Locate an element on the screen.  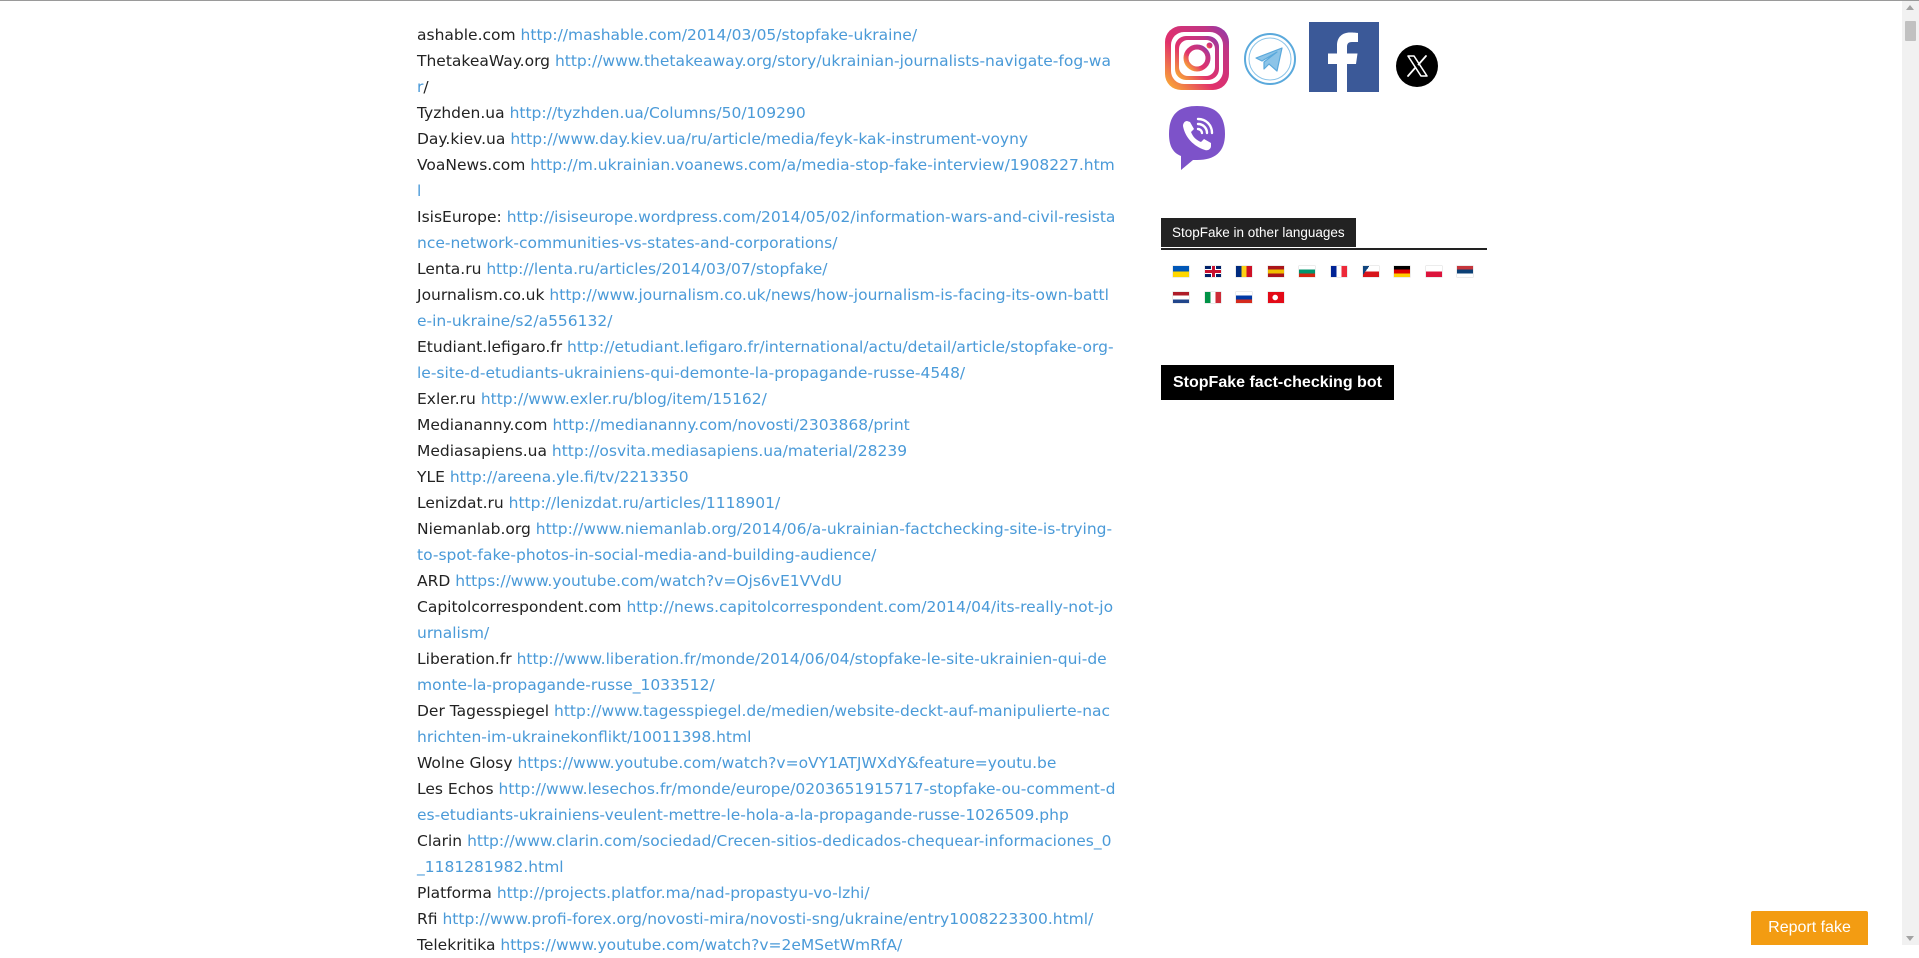
languages-widget-header: StopFake in other languages is located at coordinates (1324, 234).